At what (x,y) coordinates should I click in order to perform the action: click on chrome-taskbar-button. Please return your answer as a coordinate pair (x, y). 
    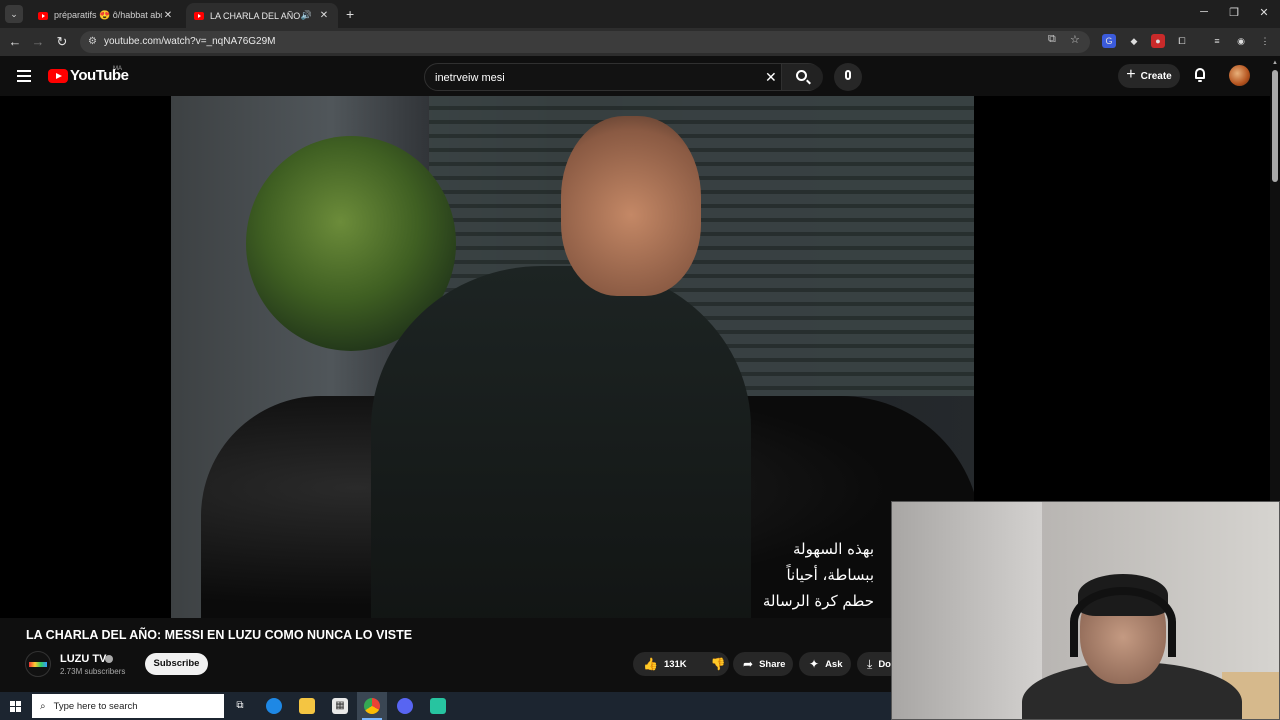
    Looking at the image, I should click on (372, 706).